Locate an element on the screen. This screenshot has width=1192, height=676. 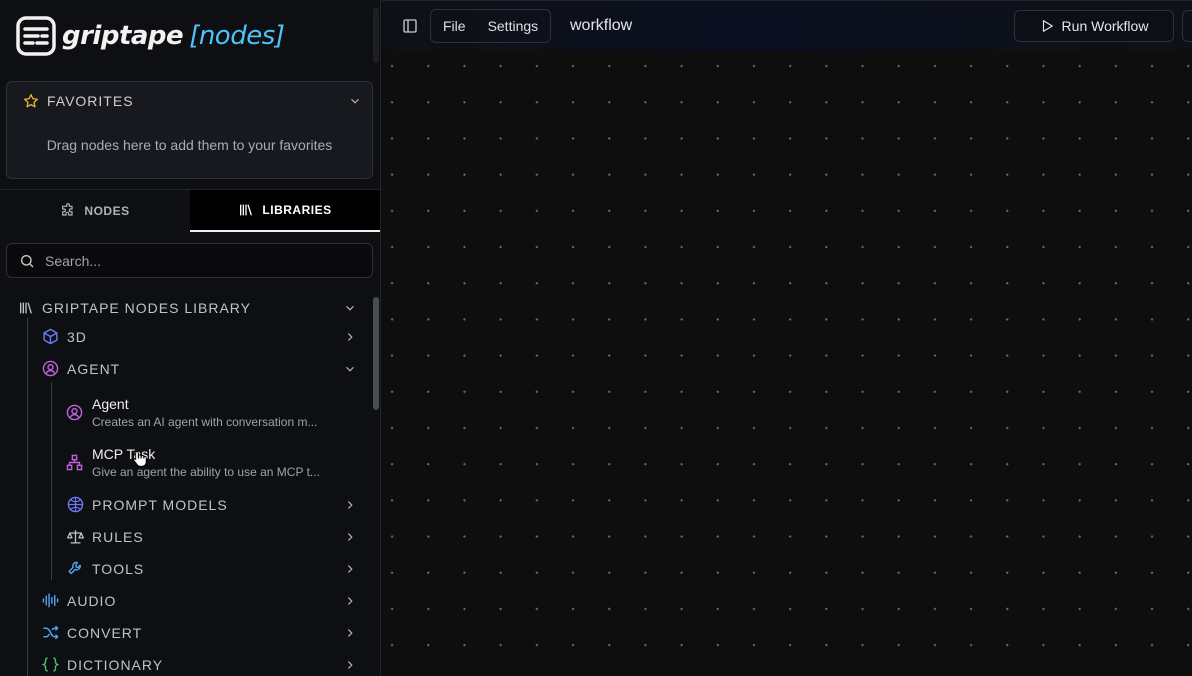
star-icon is located at coordinates (31, 101).